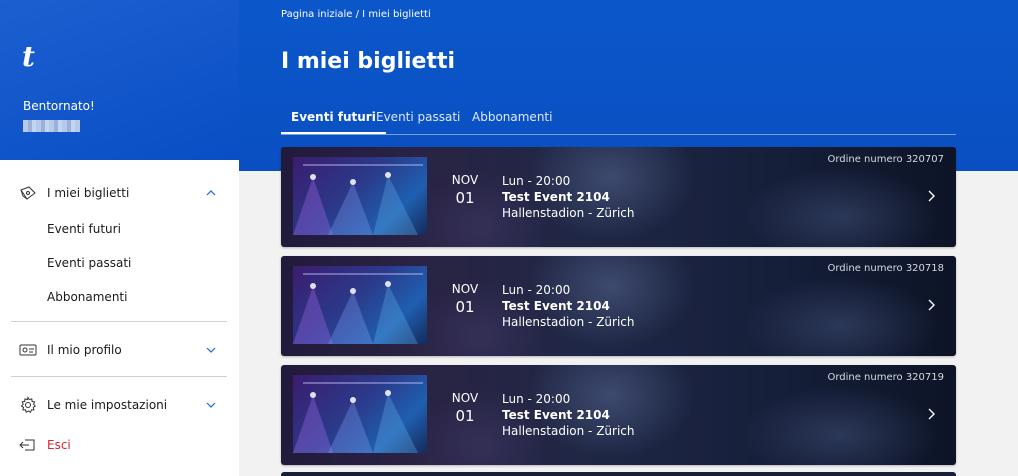 This screenshot has width=1018, height=476. What do you see at coordinates (119, 263) in the screenshot?
I see `sidebar-item-eventi-passati: Eventi passati` at bounding box center [119, 263].